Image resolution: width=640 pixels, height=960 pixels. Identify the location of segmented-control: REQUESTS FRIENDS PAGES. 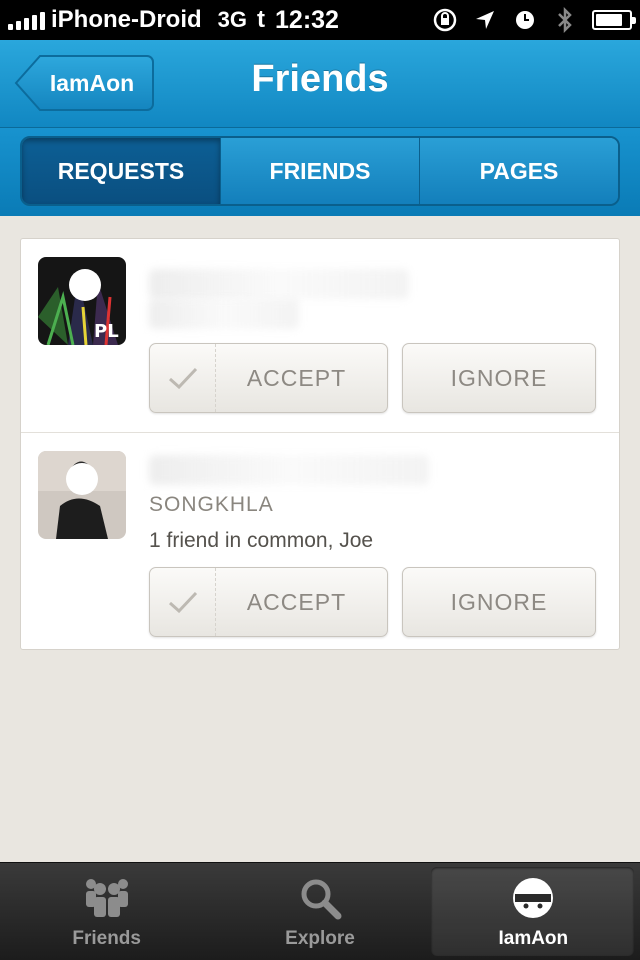
(320, 171).